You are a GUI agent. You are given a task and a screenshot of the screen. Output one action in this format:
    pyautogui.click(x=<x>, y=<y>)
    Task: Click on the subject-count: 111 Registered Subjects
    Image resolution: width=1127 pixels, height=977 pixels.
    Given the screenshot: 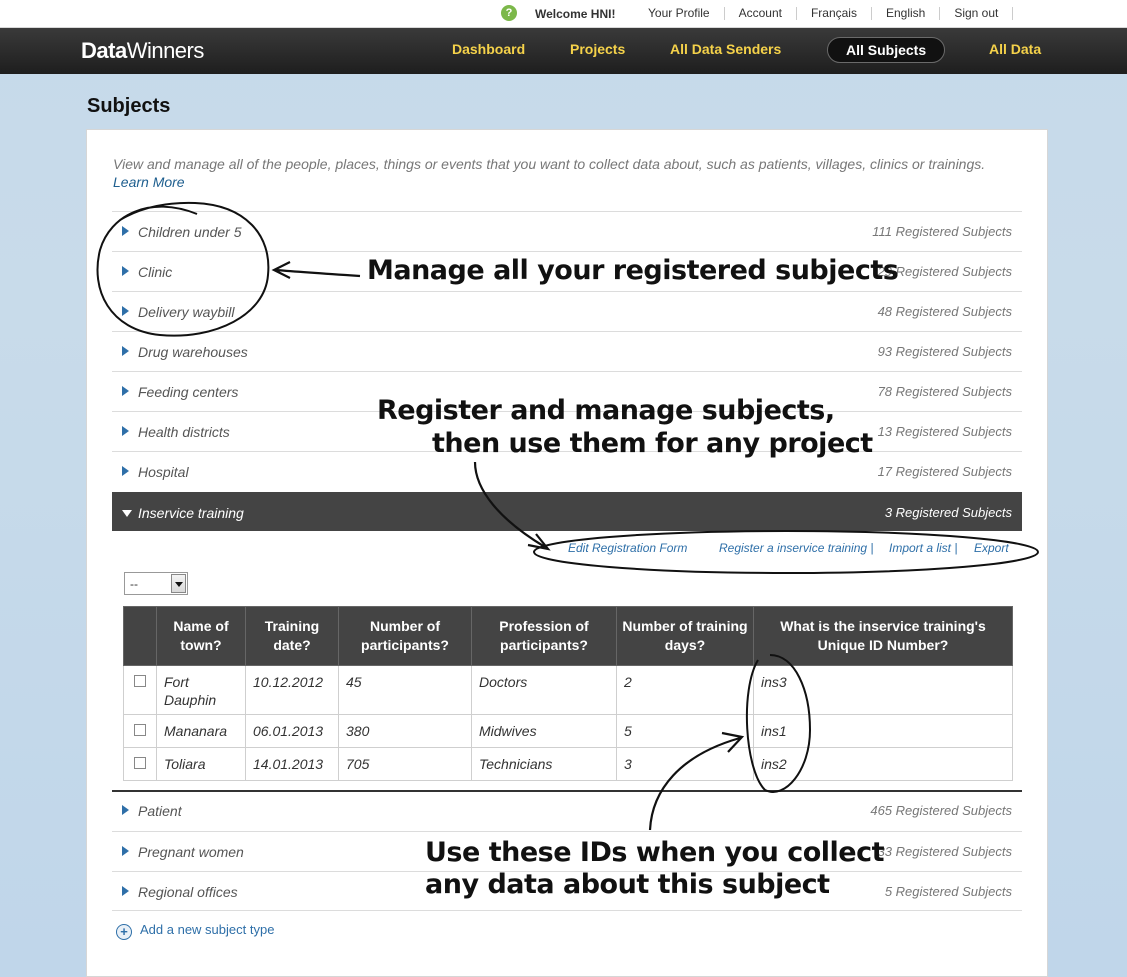 What is the action you would take?
    pyautogui.click(x=942, y=231)
    